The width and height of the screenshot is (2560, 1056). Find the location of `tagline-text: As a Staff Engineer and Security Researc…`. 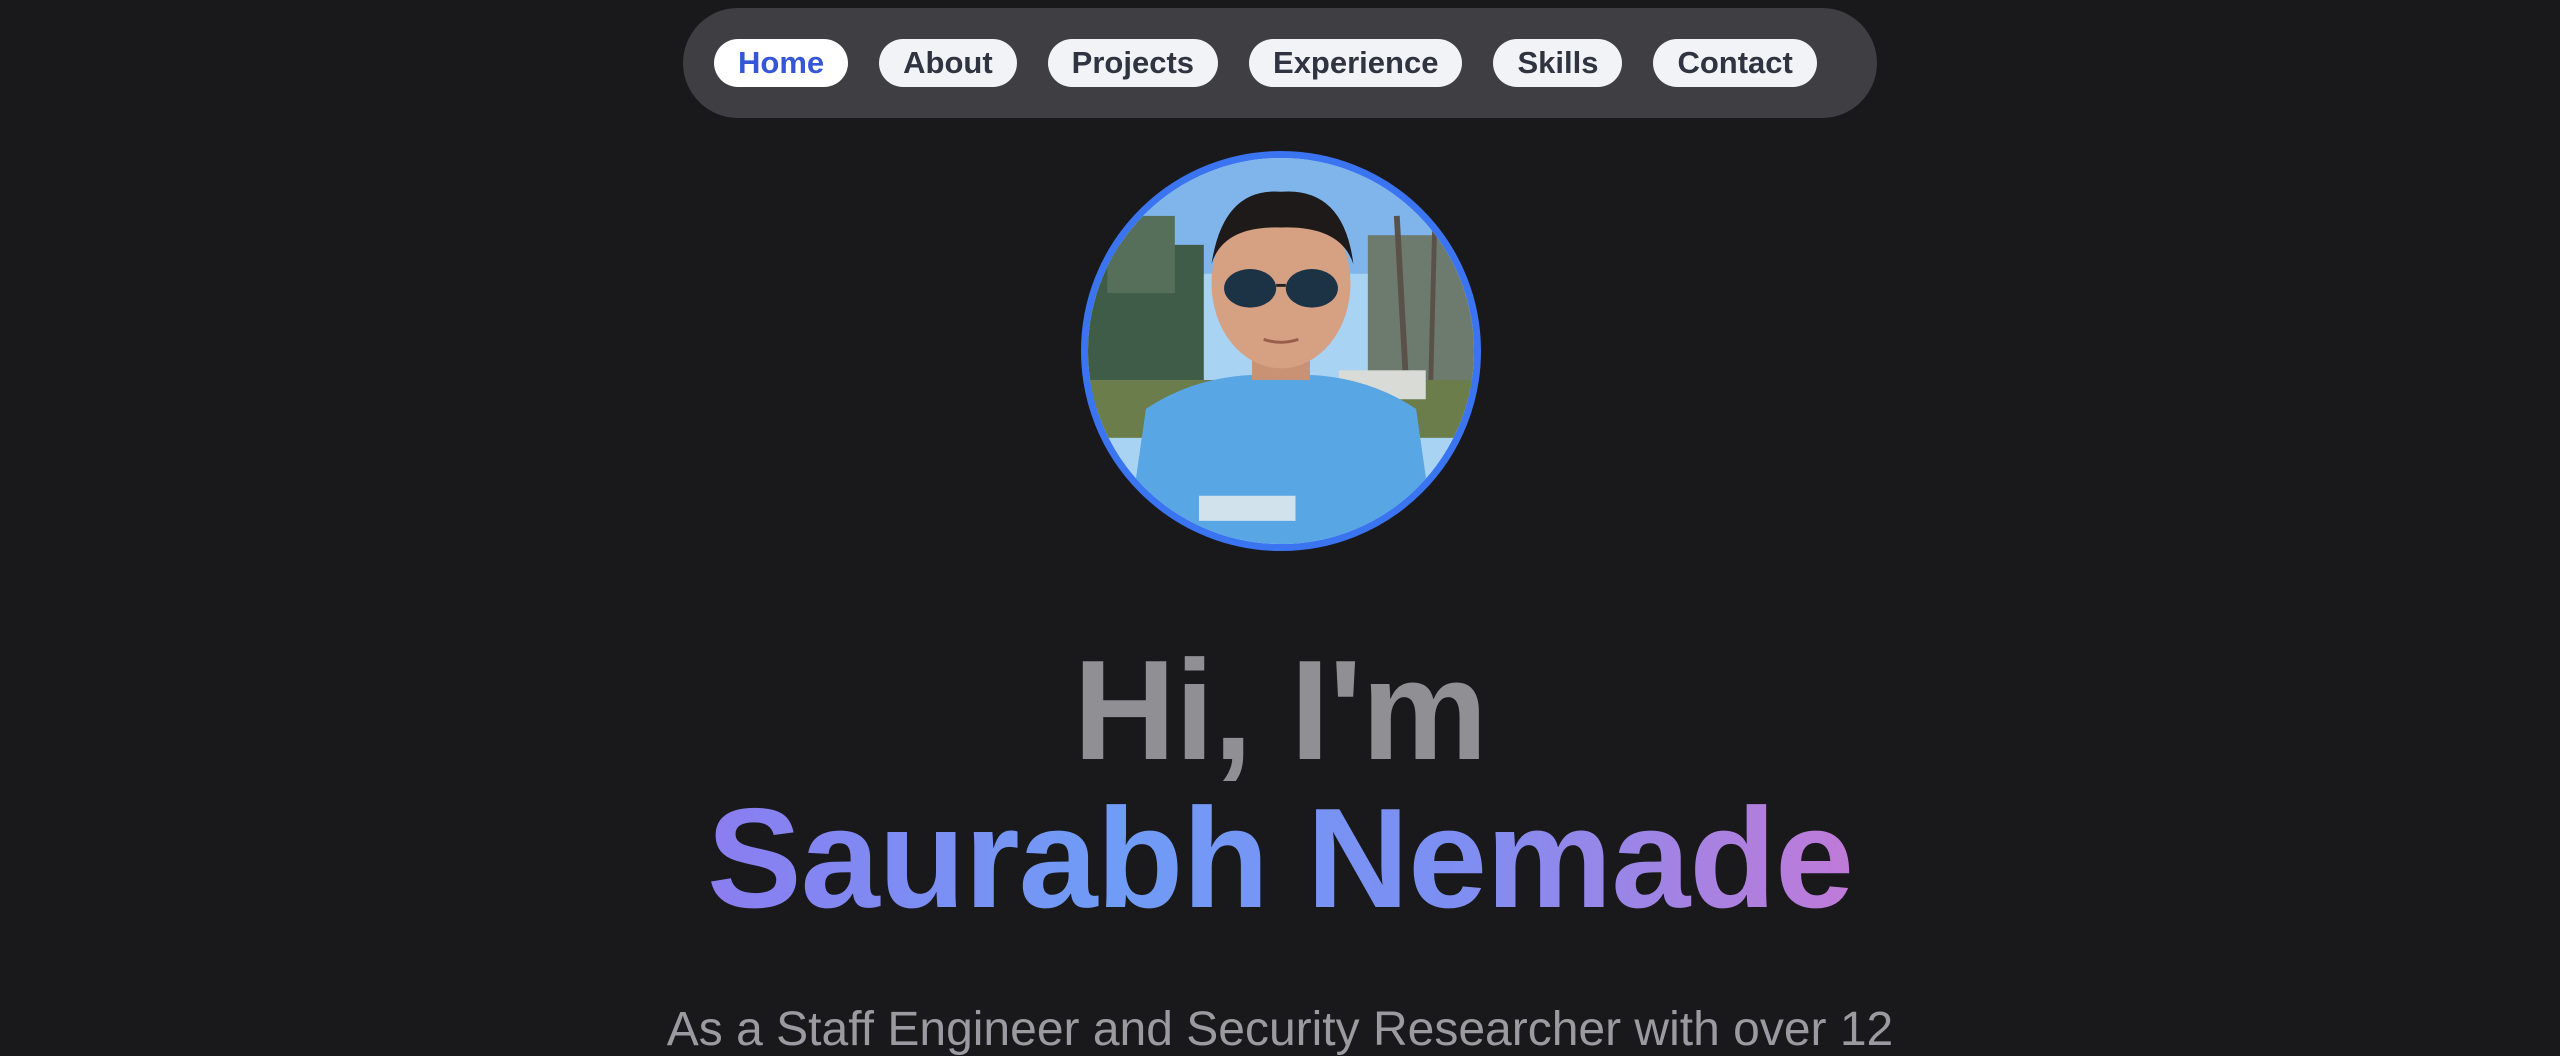

tagline-text: As a Staff Engineer and Security Researc… is located at coordinates (1280, 1029).